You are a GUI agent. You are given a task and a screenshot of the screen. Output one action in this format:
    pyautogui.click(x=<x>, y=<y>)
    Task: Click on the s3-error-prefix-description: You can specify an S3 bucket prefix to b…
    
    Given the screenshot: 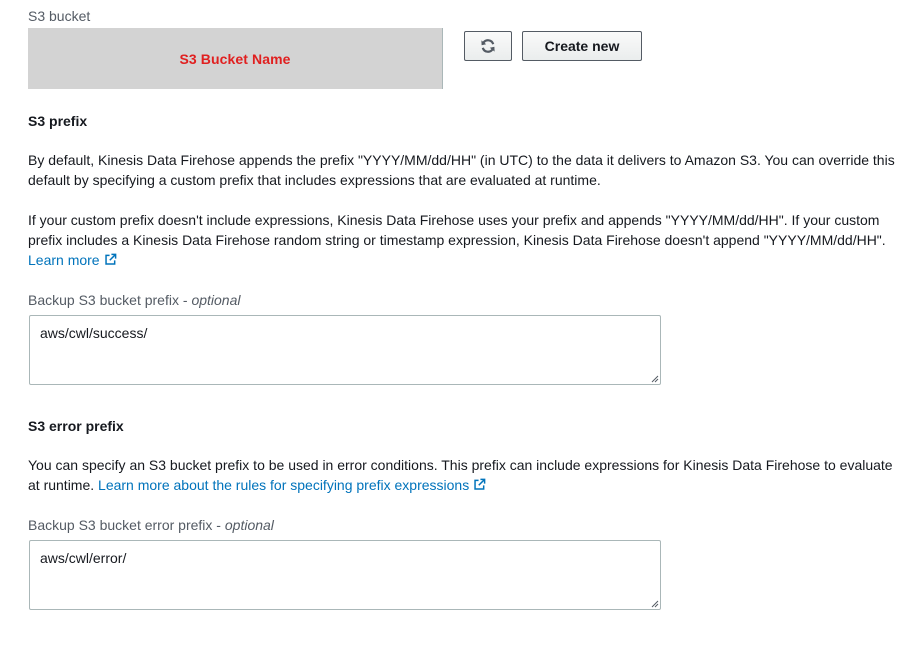 What is the action you would take?
    pyautogui.click(x=463, y=475)
    